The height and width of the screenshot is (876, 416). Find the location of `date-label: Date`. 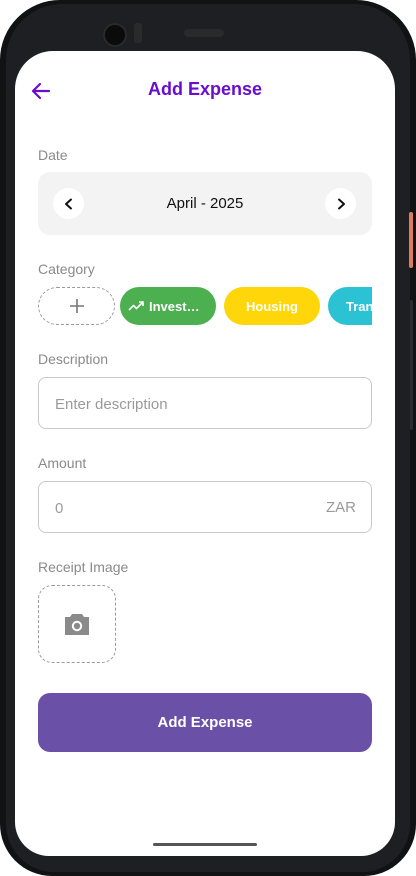

date-label: Date is located at coordinates (53, 155).